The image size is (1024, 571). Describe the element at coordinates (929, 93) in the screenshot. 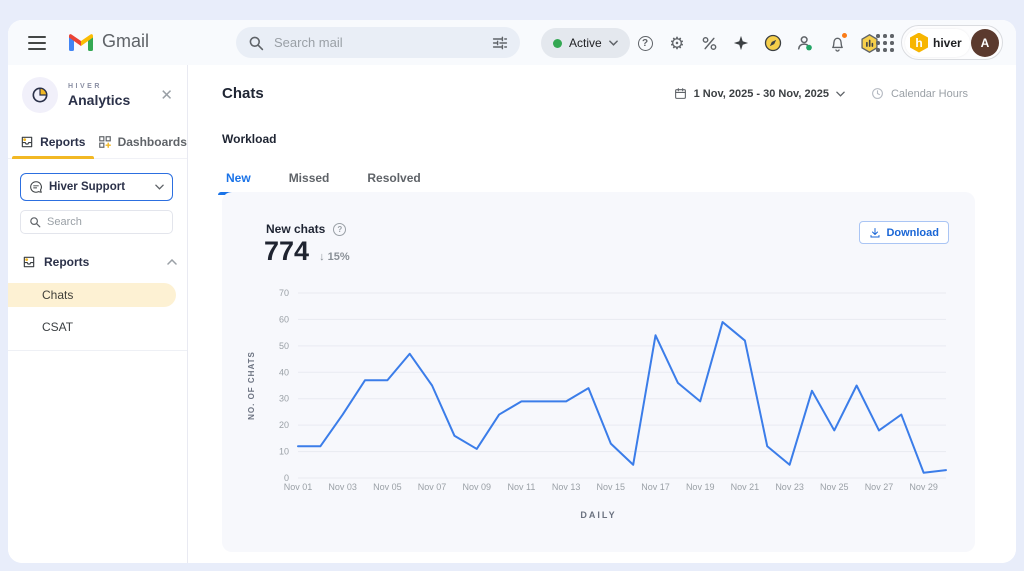

I see `calendar-hours-label: Calendar Hours` at that location.